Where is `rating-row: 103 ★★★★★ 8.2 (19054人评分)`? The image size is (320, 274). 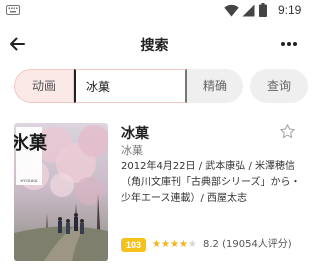
rating-row: 103 ★★★★★ 8.2 (19054人评分) is located at coordinates (214, 245).